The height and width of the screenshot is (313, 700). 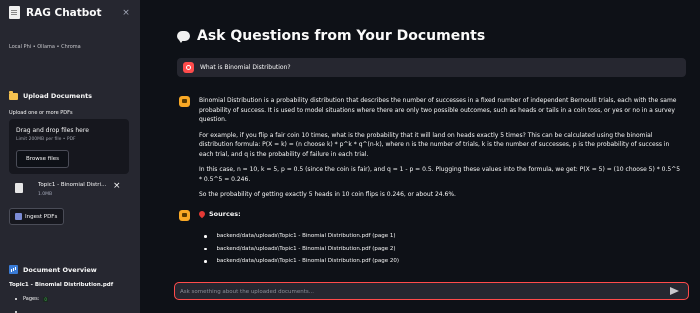 I want to click on sidebar-title: RAG Chatbot, so click(x=55, y=12).